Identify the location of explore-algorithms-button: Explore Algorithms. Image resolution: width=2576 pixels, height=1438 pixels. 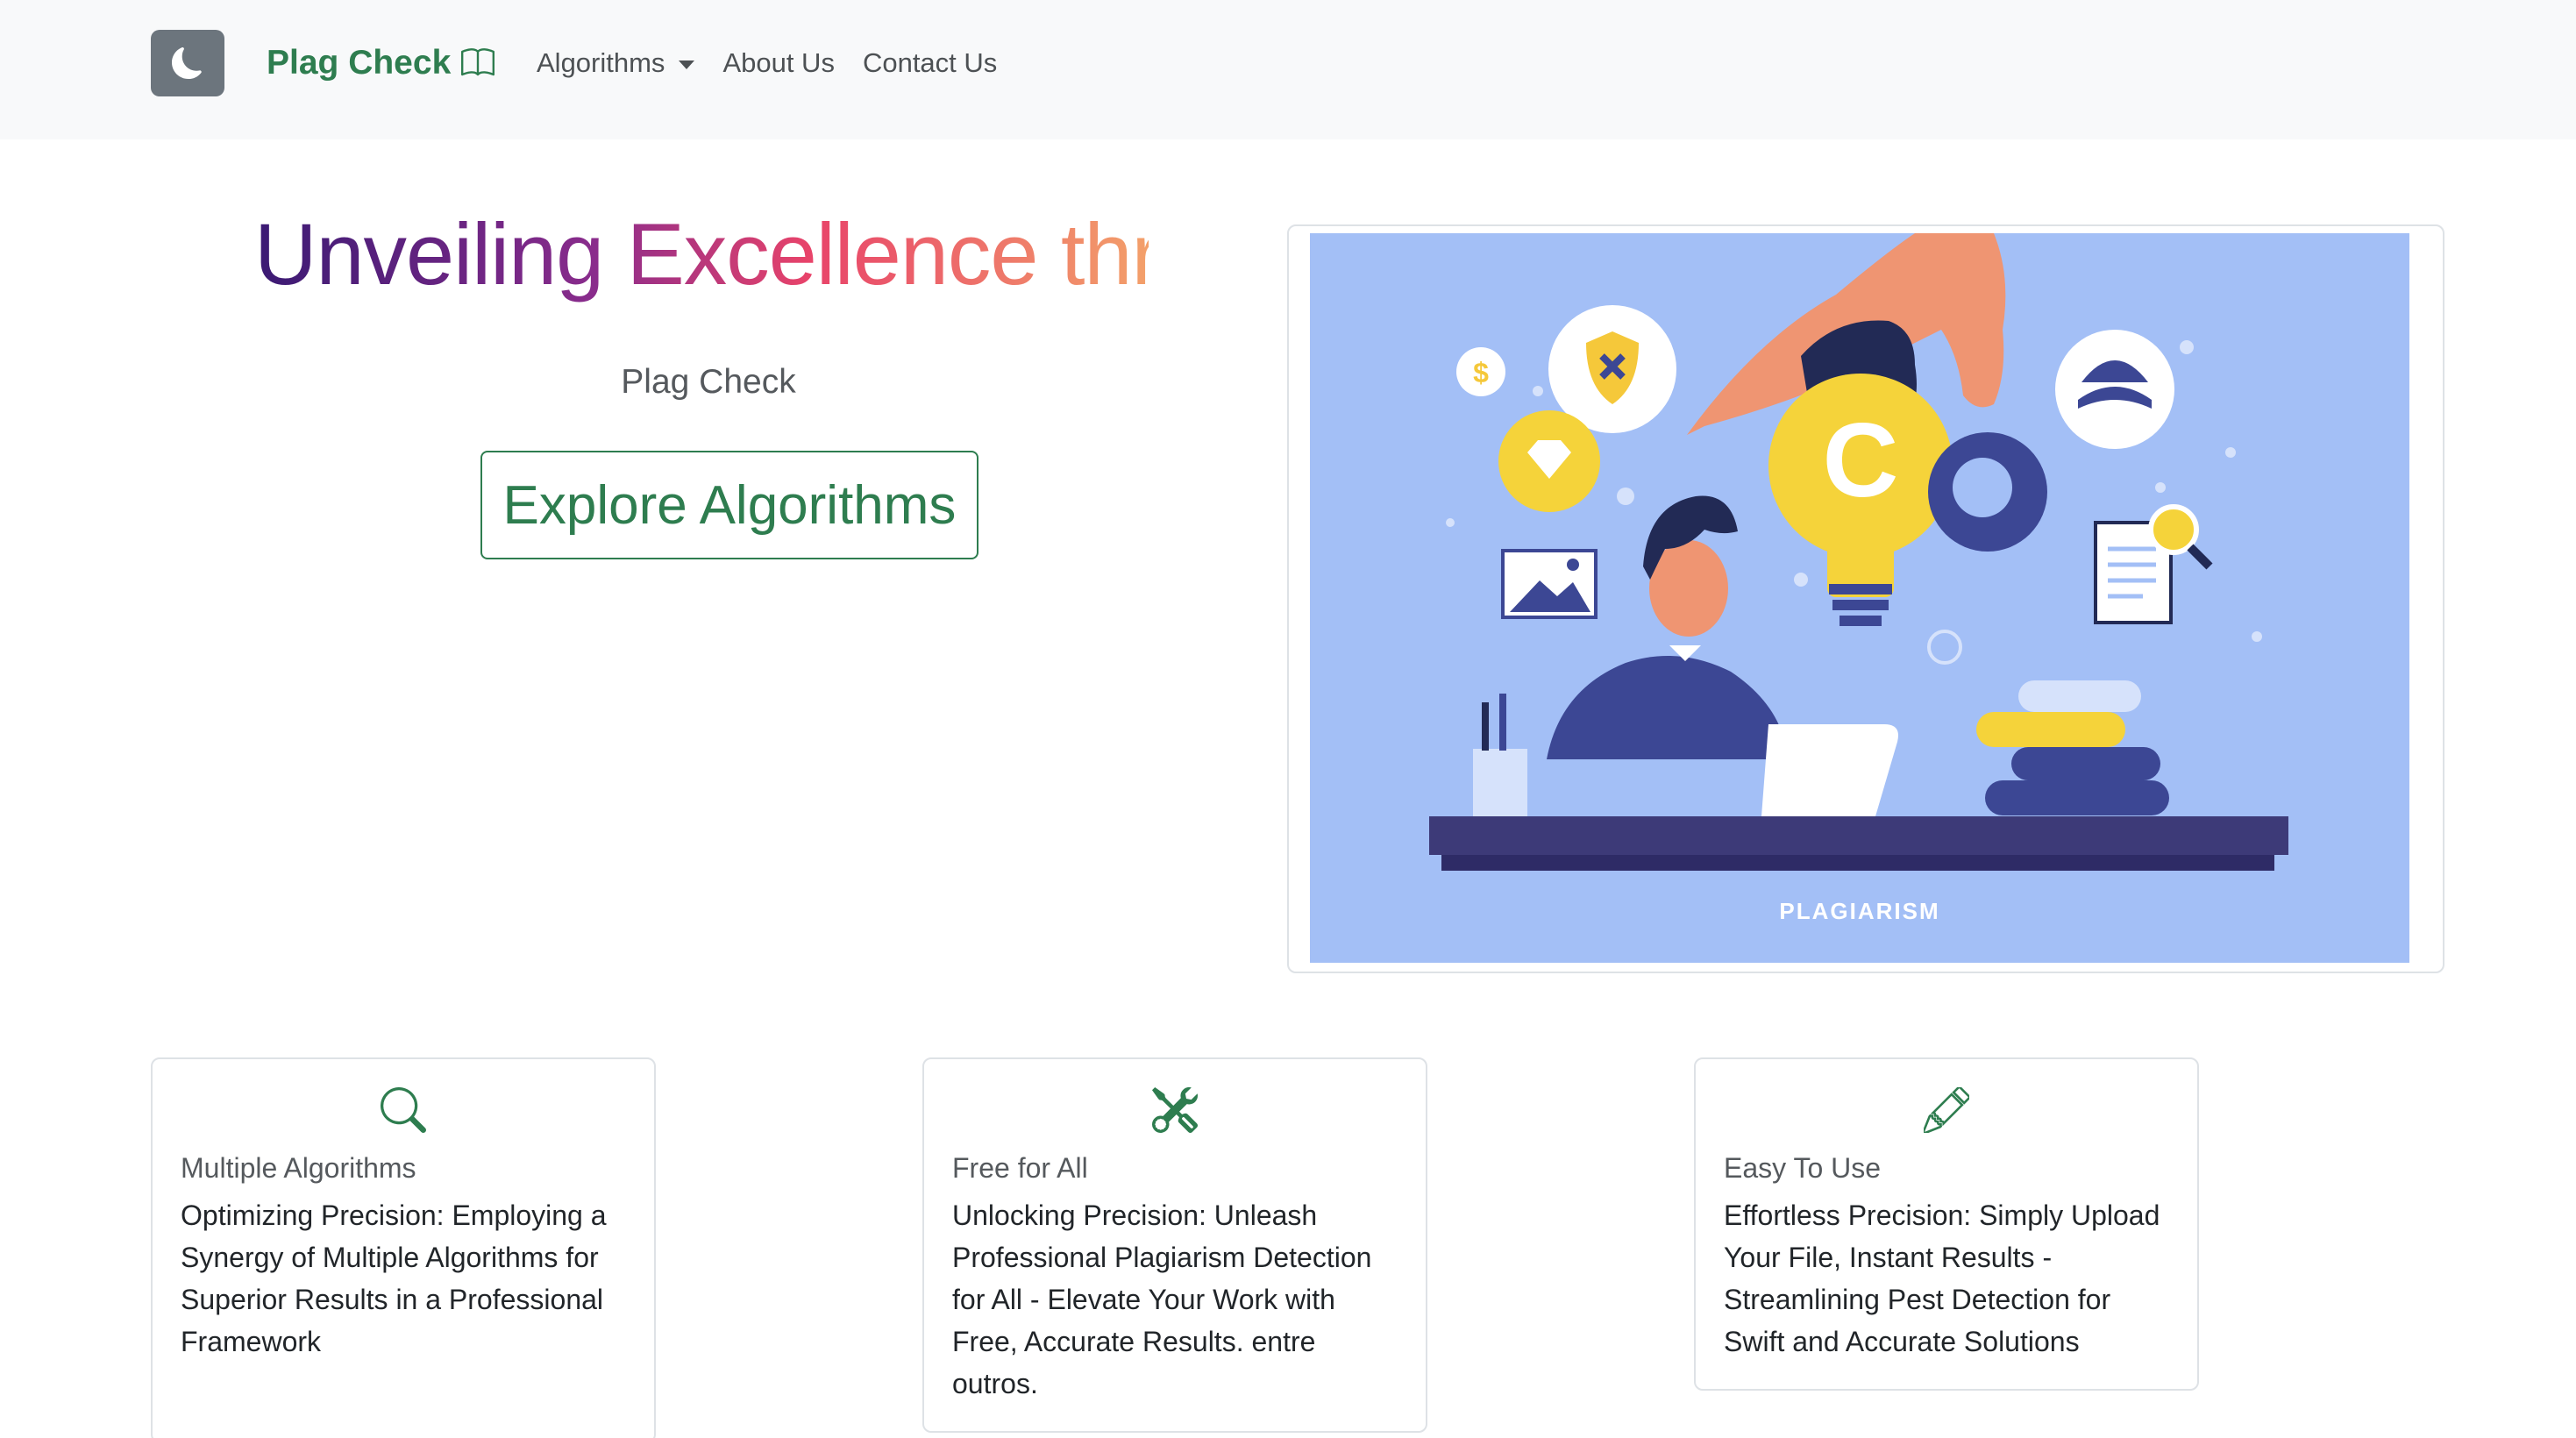
(729, 505).